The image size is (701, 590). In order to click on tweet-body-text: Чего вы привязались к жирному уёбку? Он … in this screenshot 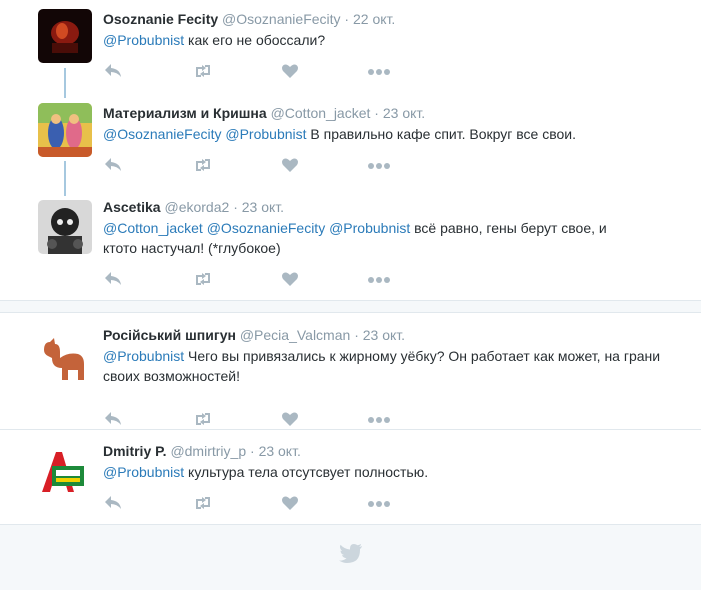, I will do `click(382, 366)`.